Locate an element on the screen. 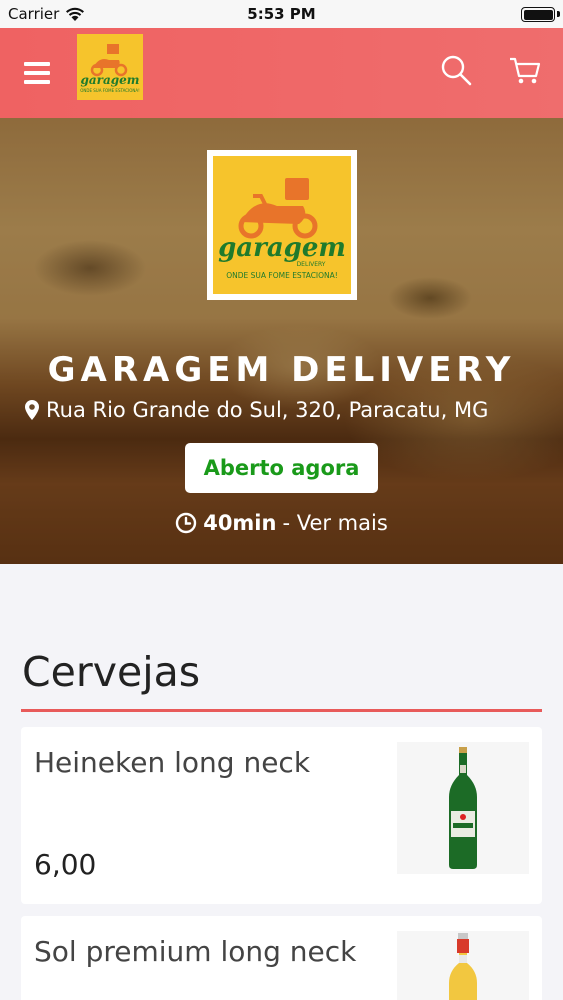 The image size is (563, 1000). product-card: Sol premium long neck is located at coordinates (281, 958).